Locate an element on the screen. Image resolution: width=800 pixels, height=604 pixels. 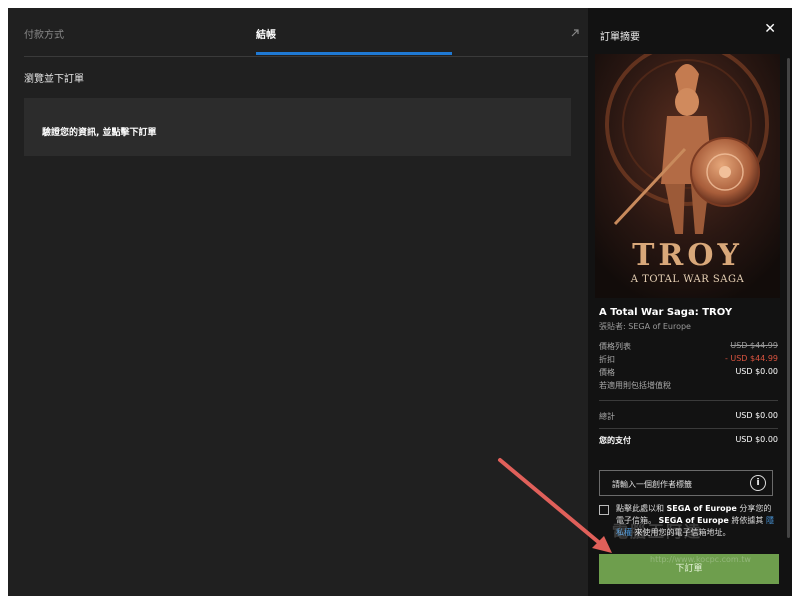
watermark-text: 電腦王阿達 is located at coordinates (657, 531).